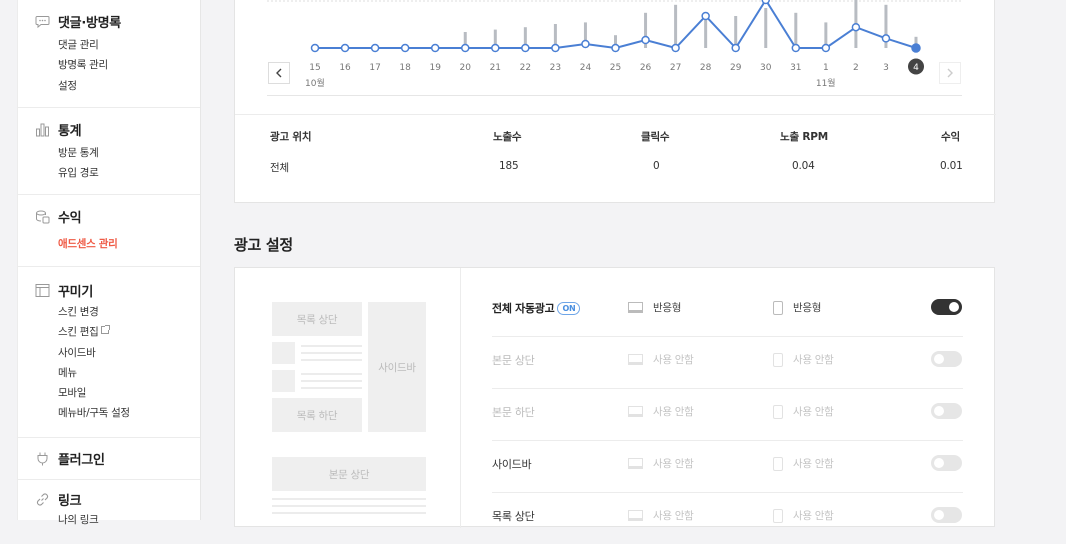  What do you see at coordinates (345, 68) in the screenshot?
I see `chart-tick-label: 16` at bounding box center [345, 68].